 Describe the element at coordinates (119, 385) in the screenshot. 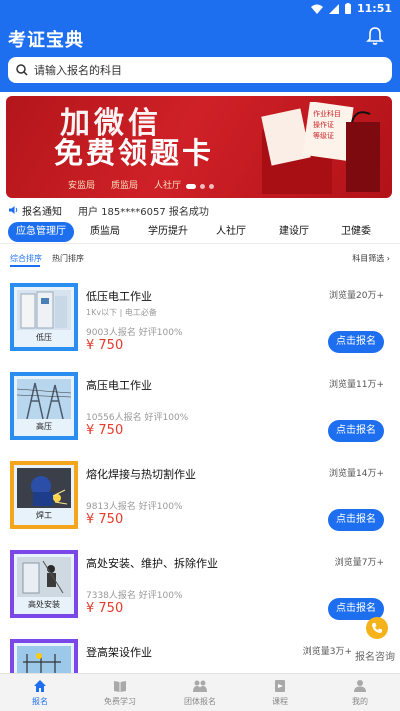

I see `course-title: 高压电工作业` at that location.